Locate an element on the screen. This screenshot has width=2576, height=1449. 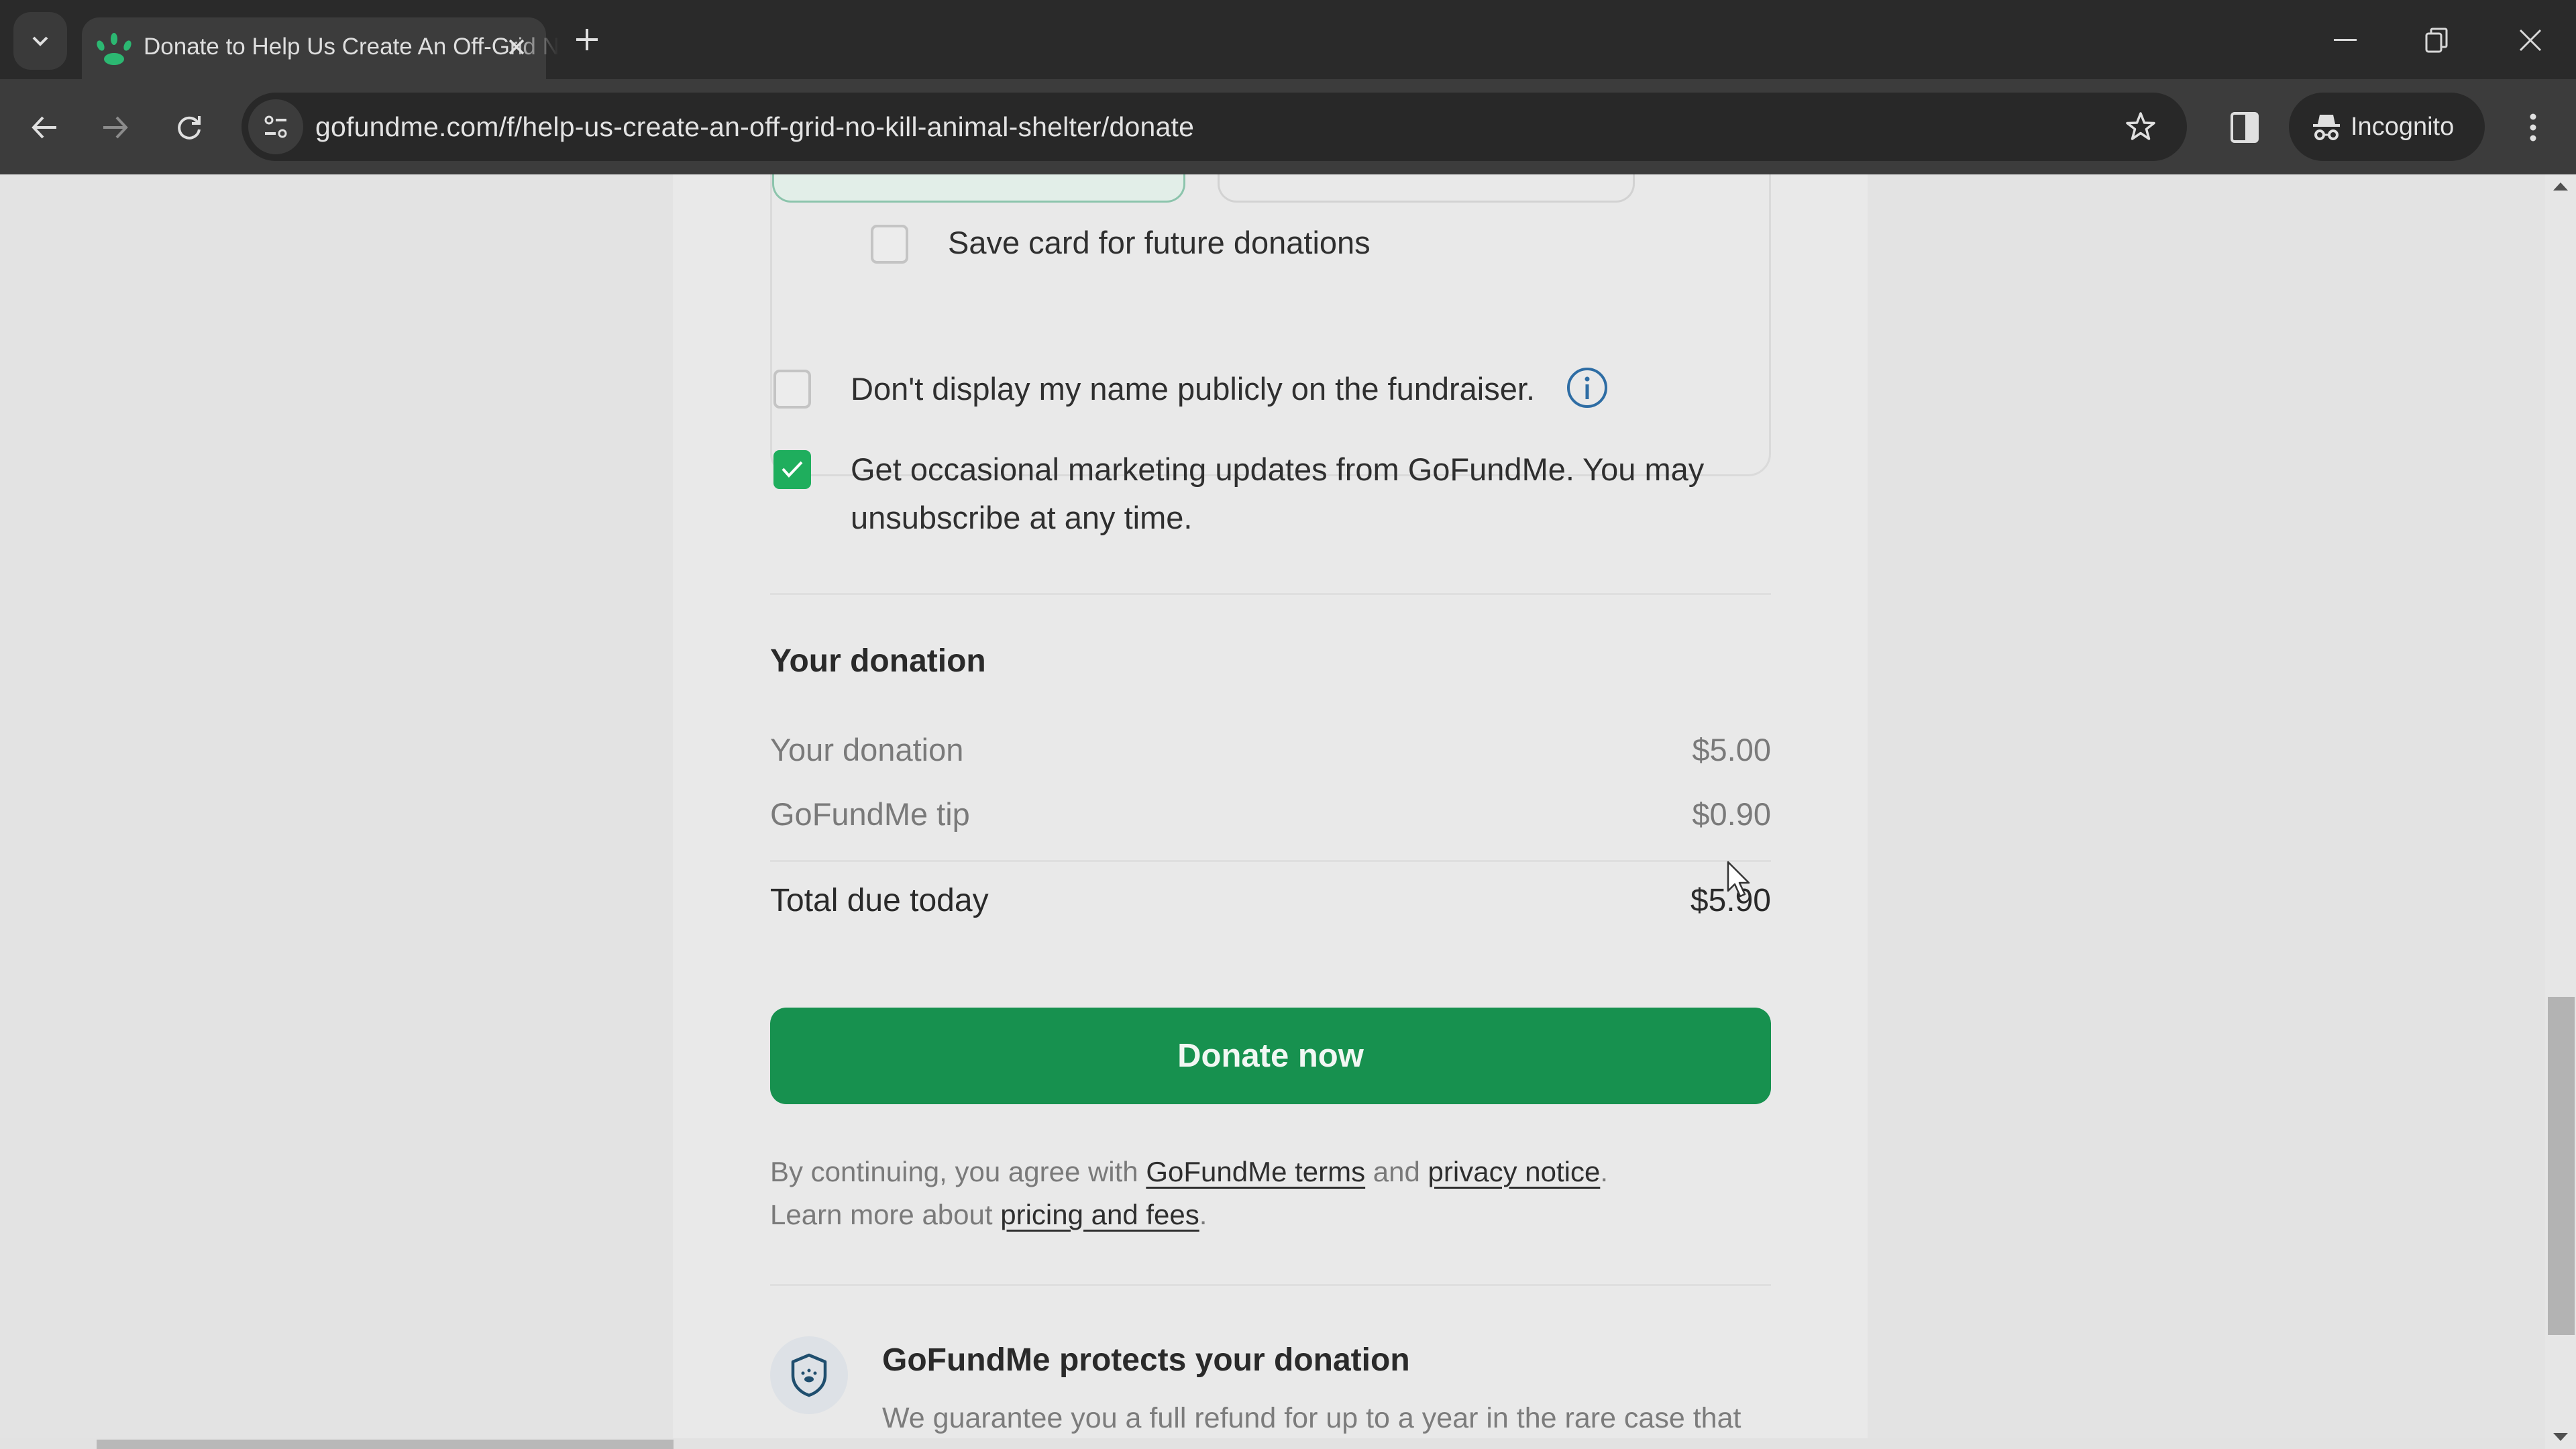
restore-button is located at coordinates (2436, 40).